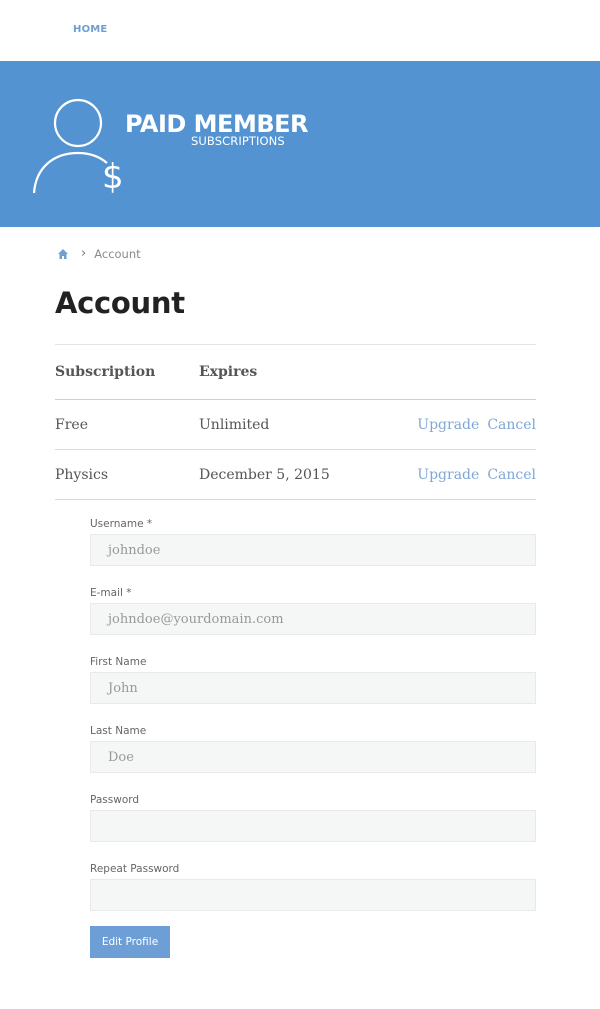 This screenshot has height=1009, width=600. Describe the element at coordinates (295, 425) in the screenshot. I see `table-row: Free Unlimited Upgrade Cancel` at that location.